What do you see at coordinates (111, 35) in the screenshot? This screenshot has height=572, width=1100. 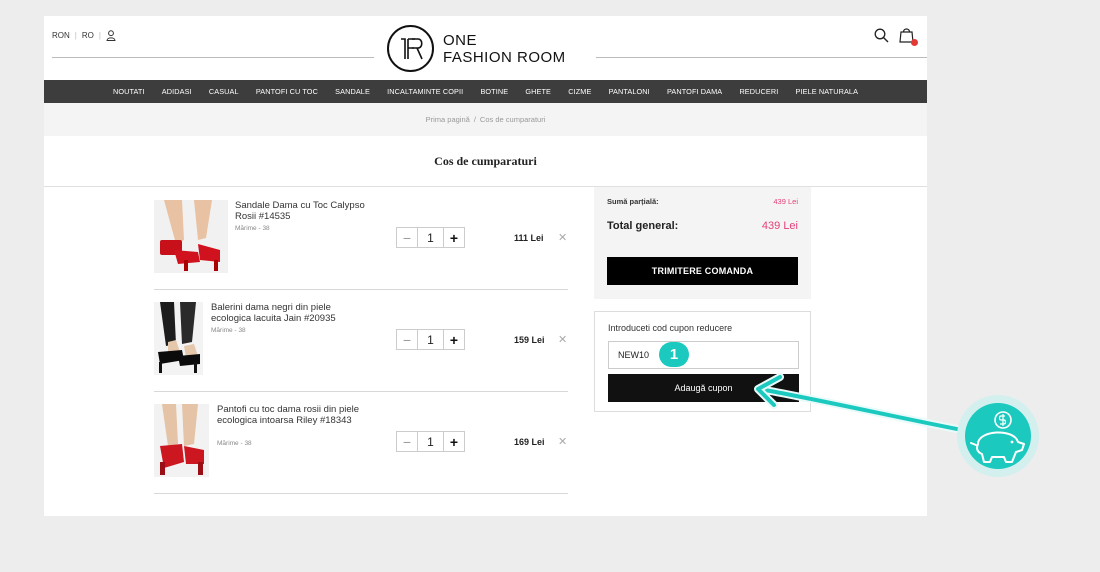 I see `user-icon` at bounding box center [111, 35].